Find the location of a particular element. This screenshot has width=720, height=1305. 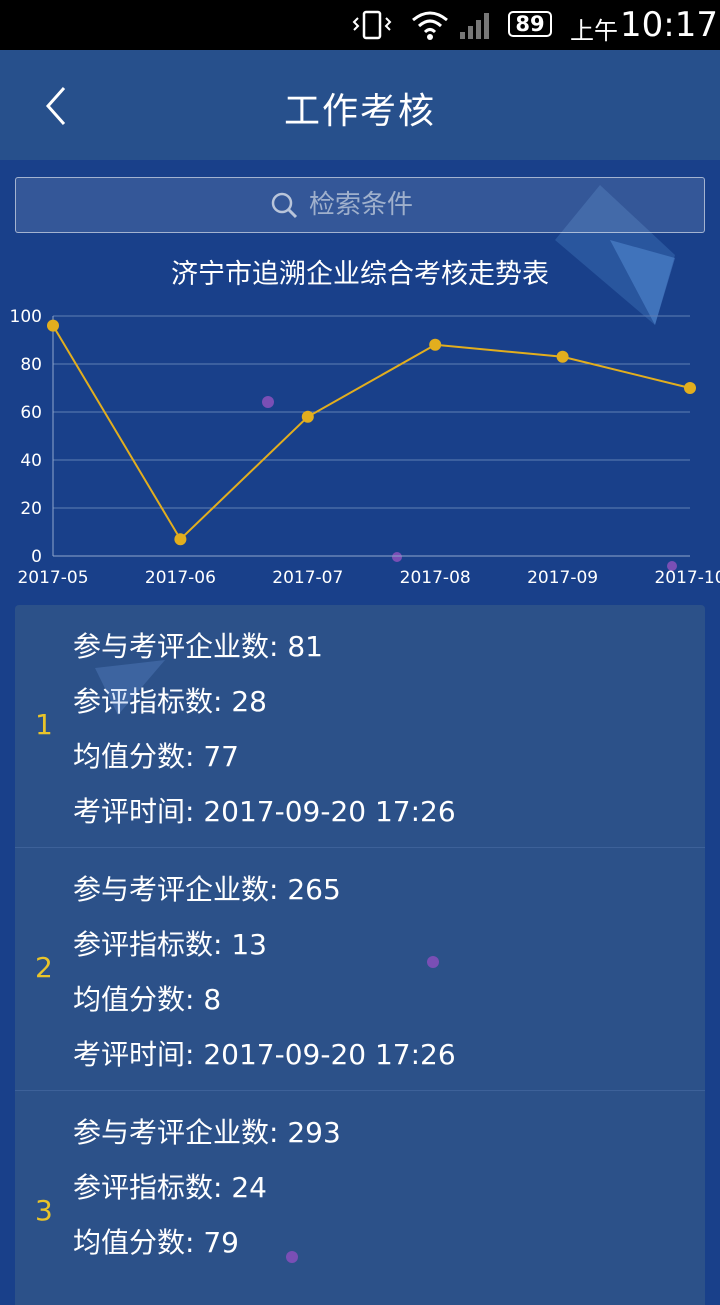

indicators-row: 参评指标数: 28 is located at coordinates (170, 700).